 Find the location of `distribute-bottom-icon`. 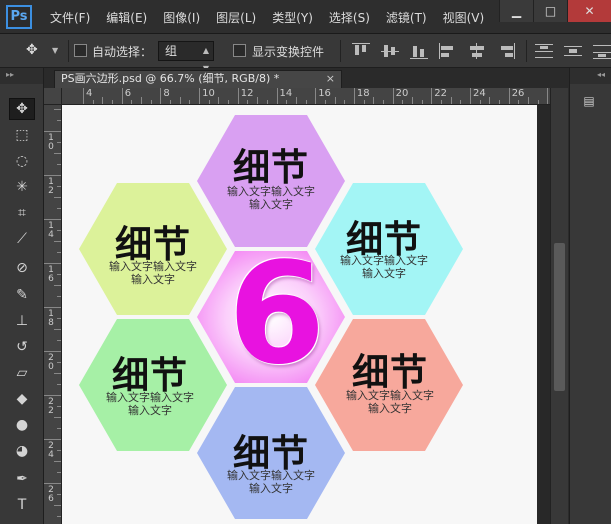

distribute-bottom-icon is located at coordinates (602, 51).